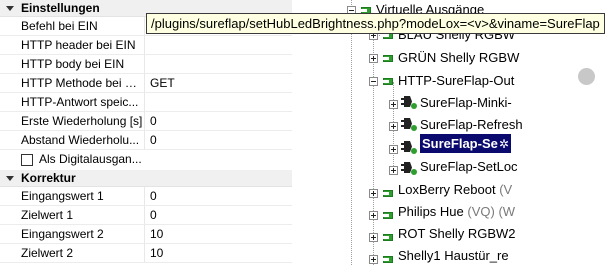 The width and height of the screenshot is (606, 265). What do you see at coordinates (72, 196) in the screenshot?
I see `property-name: Eingangswert 1` at bounding box center [72, 196].